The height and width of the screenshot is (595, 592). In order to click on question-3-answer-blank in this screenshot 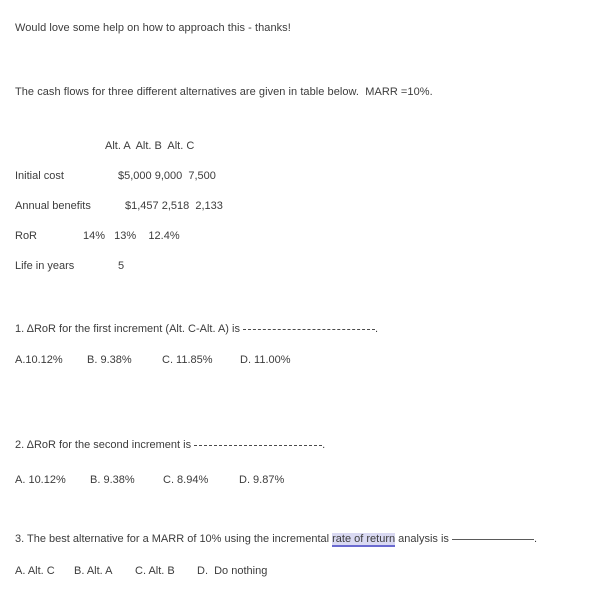, I will do `click(492, 536)`.